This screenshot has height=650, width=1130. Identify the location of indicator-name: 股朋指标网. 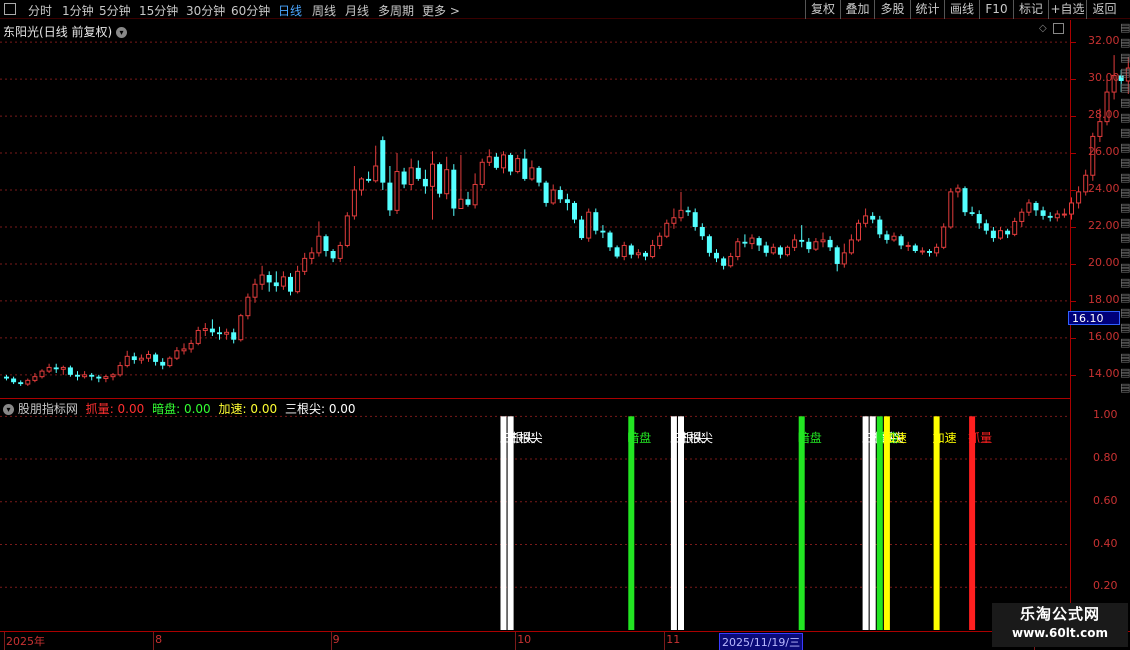
(48, 409).